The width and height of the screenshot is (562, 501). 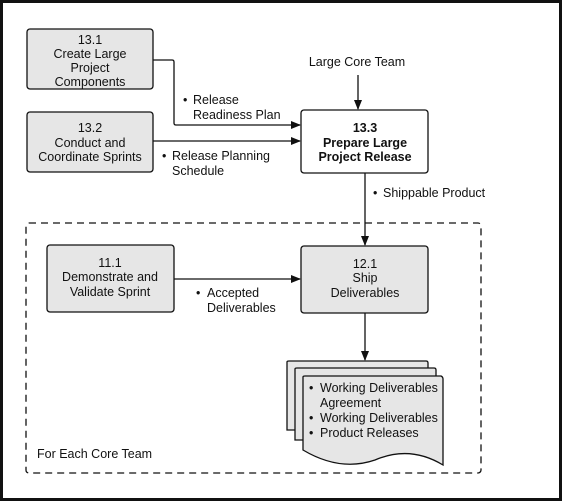 I want to click on flow-label: Schedule, so click(x=198, y=171).